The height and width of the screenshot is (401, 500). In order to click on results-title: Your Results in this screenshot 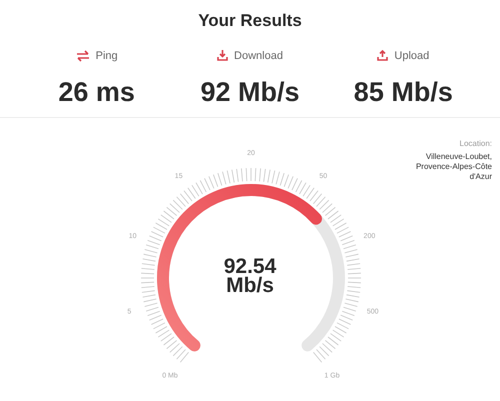, I will do `click(250, 21)`.